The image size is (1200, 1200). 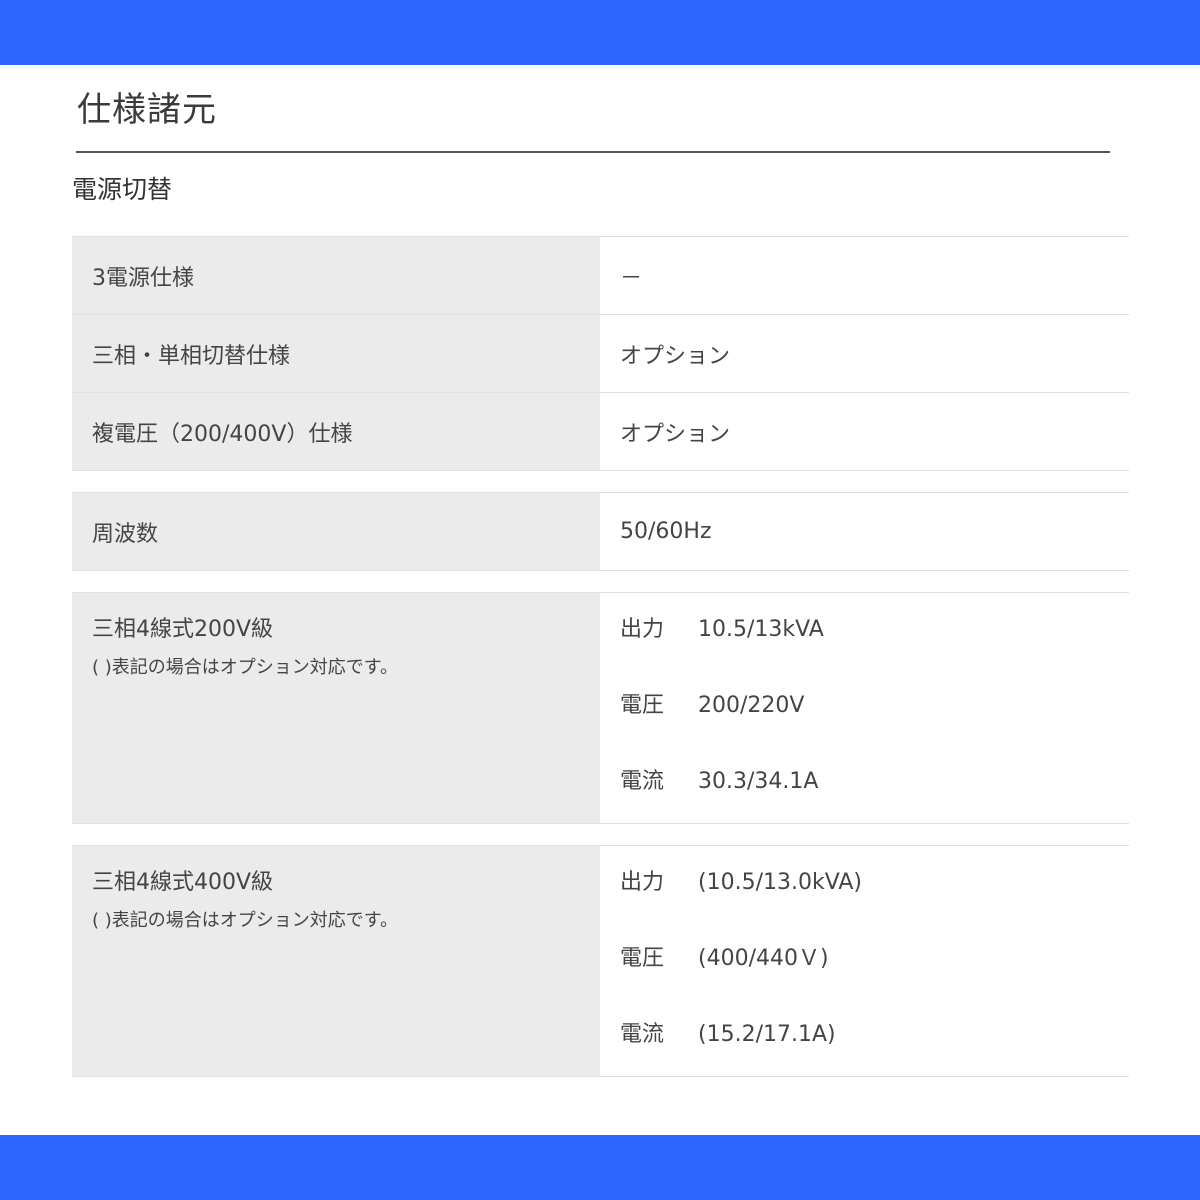 I want to click on row-label: 周波数, so click(x=336, y=531).